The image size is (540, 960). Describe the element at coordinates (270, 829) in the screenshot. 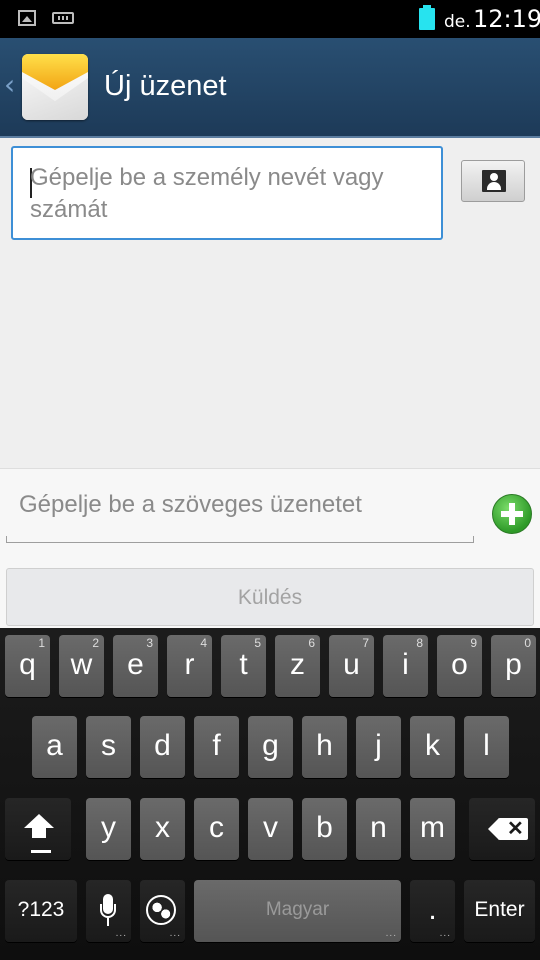

I see `key-v: v` at that location.